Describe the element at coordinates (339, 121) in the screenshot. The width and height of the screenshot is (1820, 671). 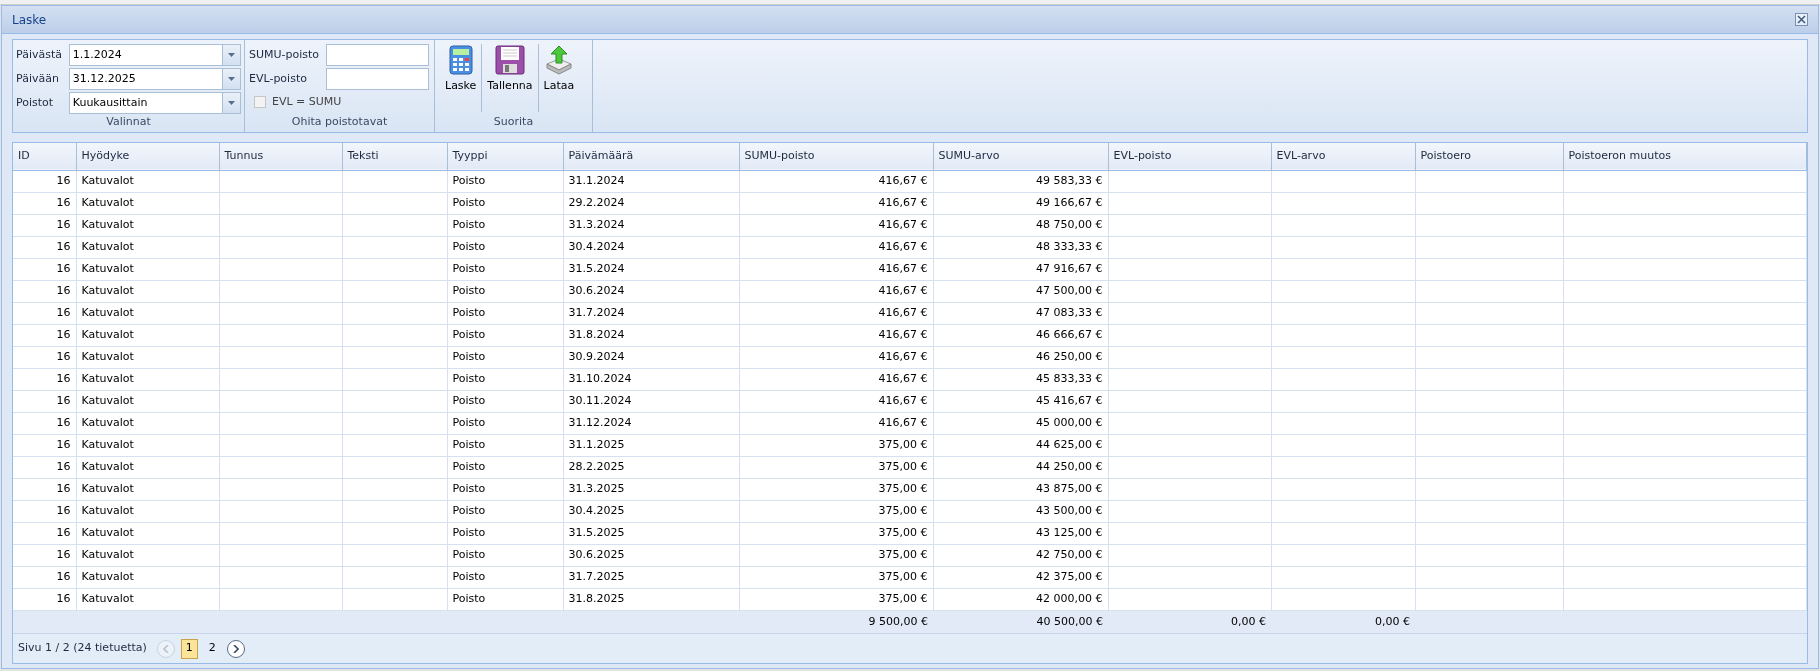
I see `group-label: Ohita poistotavat` at that location.